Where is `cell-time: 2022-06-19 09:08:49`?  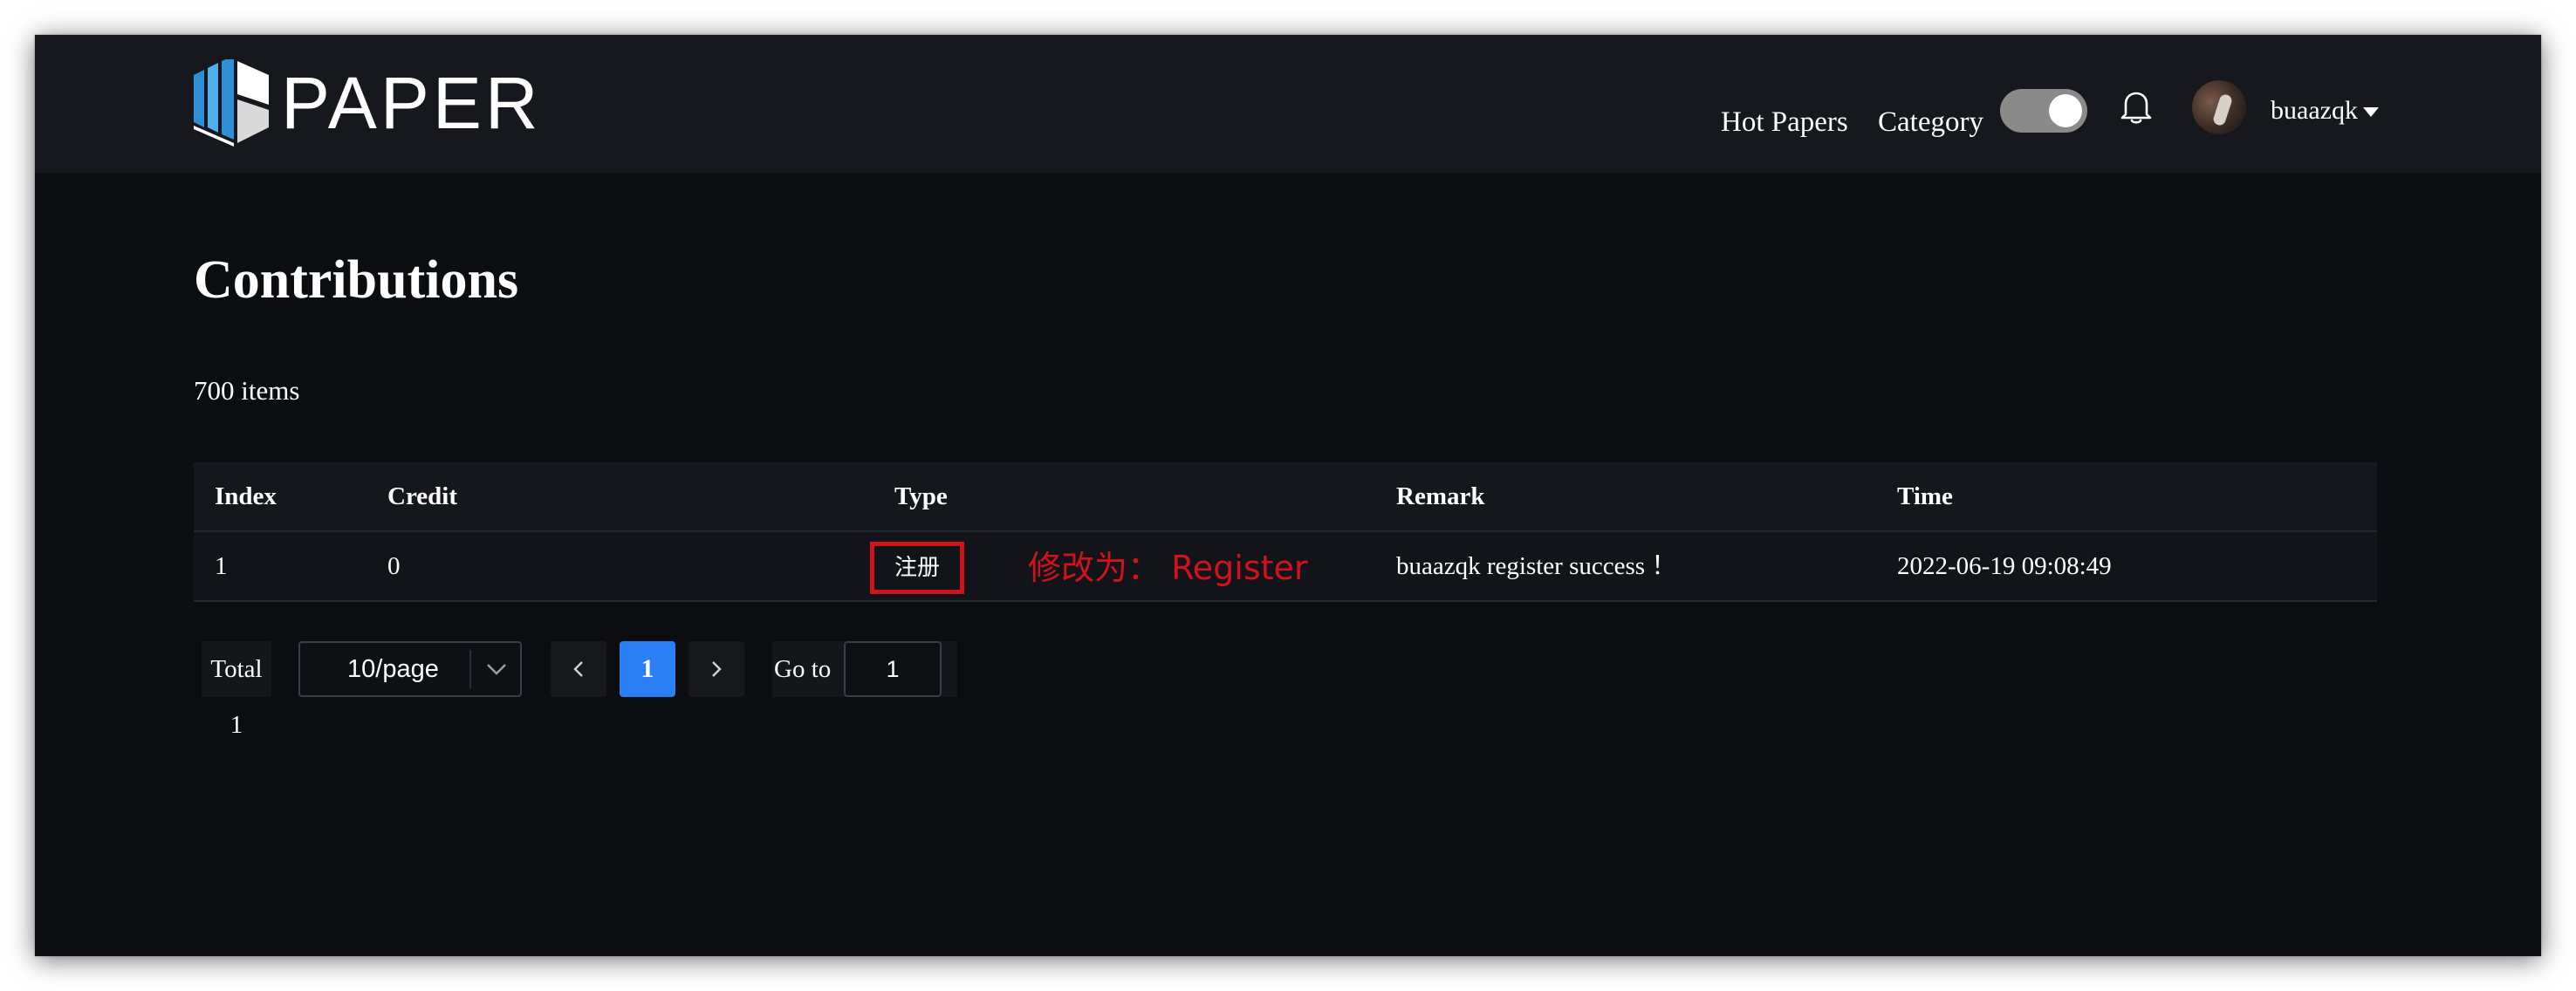 cell-time: 2022-06-19 09:08:49 is located at coordinates (2005, 566).